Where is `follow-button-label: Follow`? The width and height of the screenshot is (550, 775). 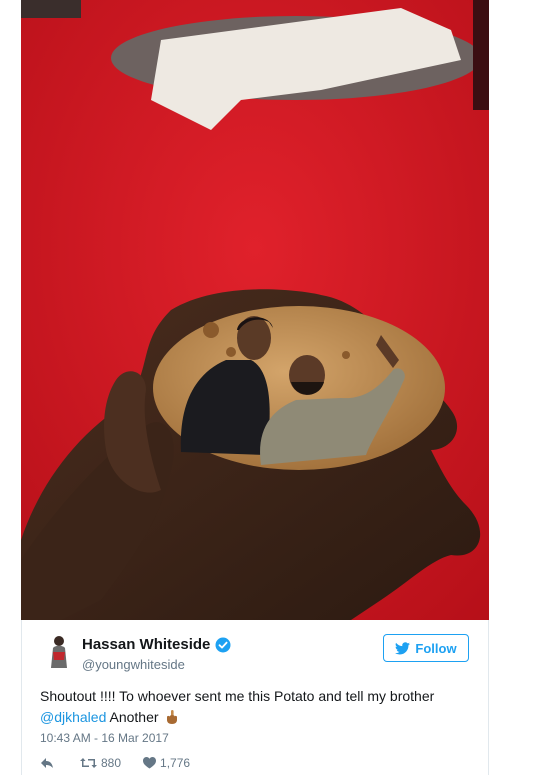 follow-button-label: Follow is located at coordinates (436, 648).